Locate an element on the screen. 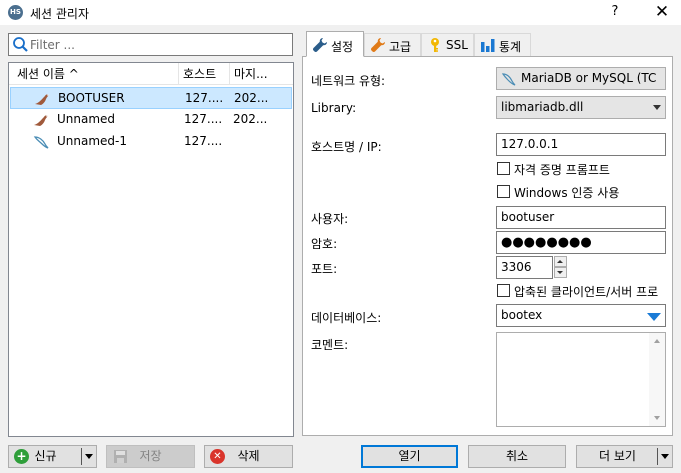 The height and width of the screenshot is (473, 681). wrench-orange-icon is located at coordinates (377, 45).